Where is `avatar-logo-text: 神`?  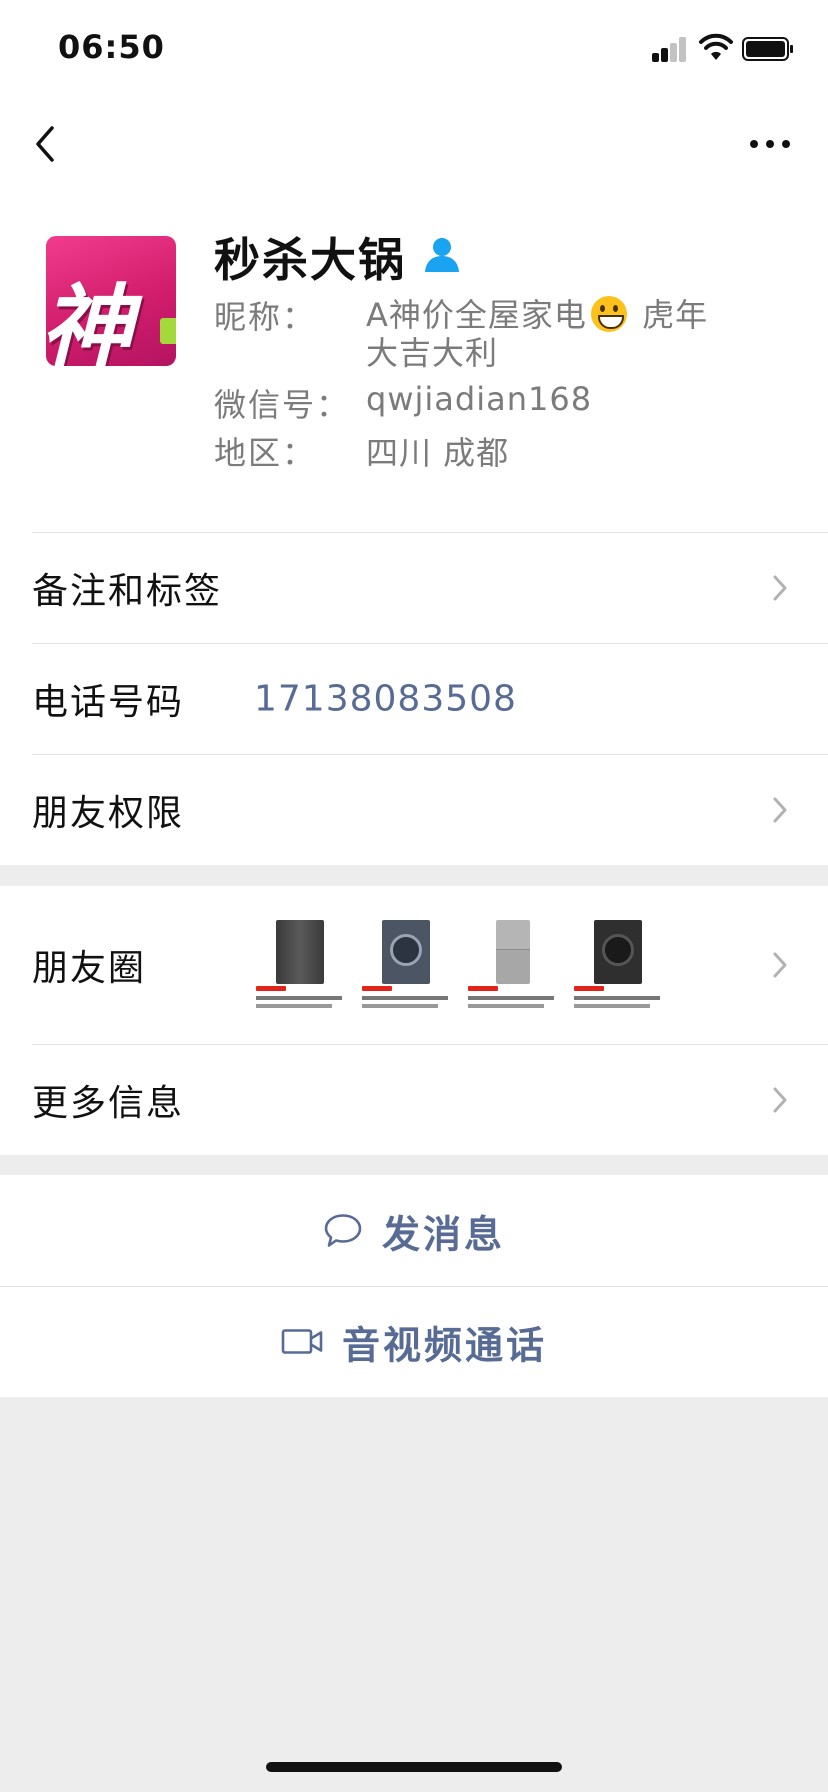
avatar-logo-text: 神 is located at coordinates (89, 320).